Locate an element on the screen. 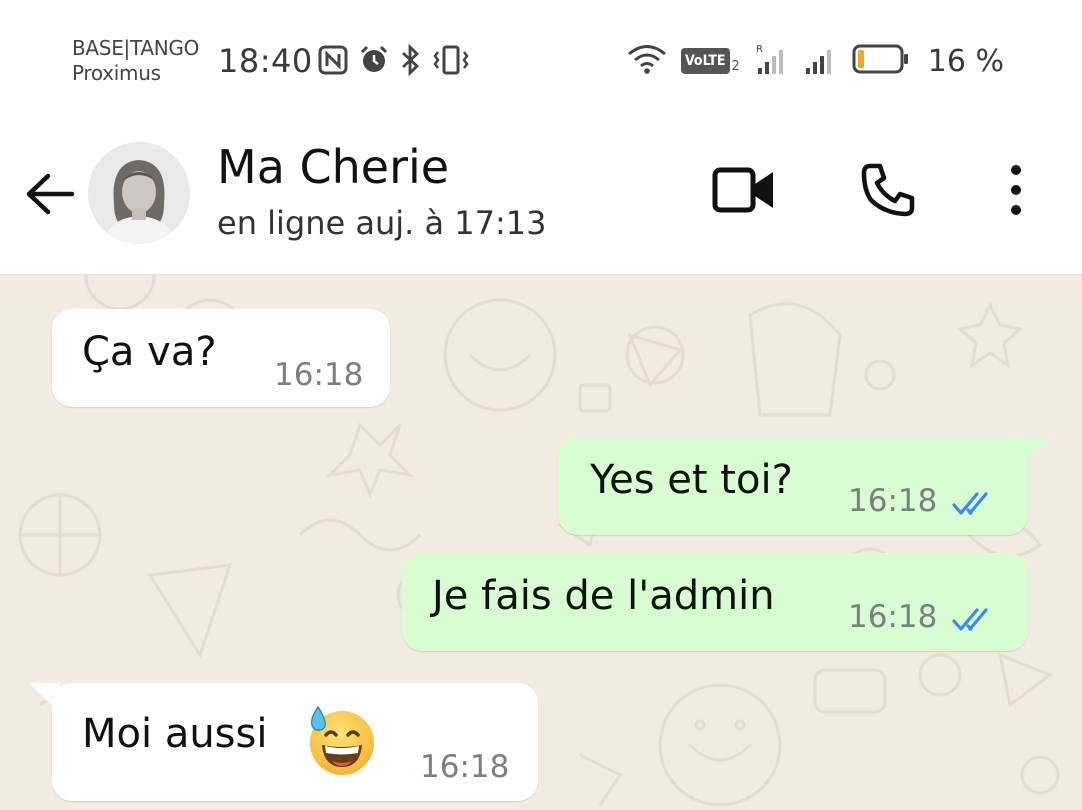 The height and width of the screenshot is (810, 1082). more-options-button is located at coordinates (1016, 192).